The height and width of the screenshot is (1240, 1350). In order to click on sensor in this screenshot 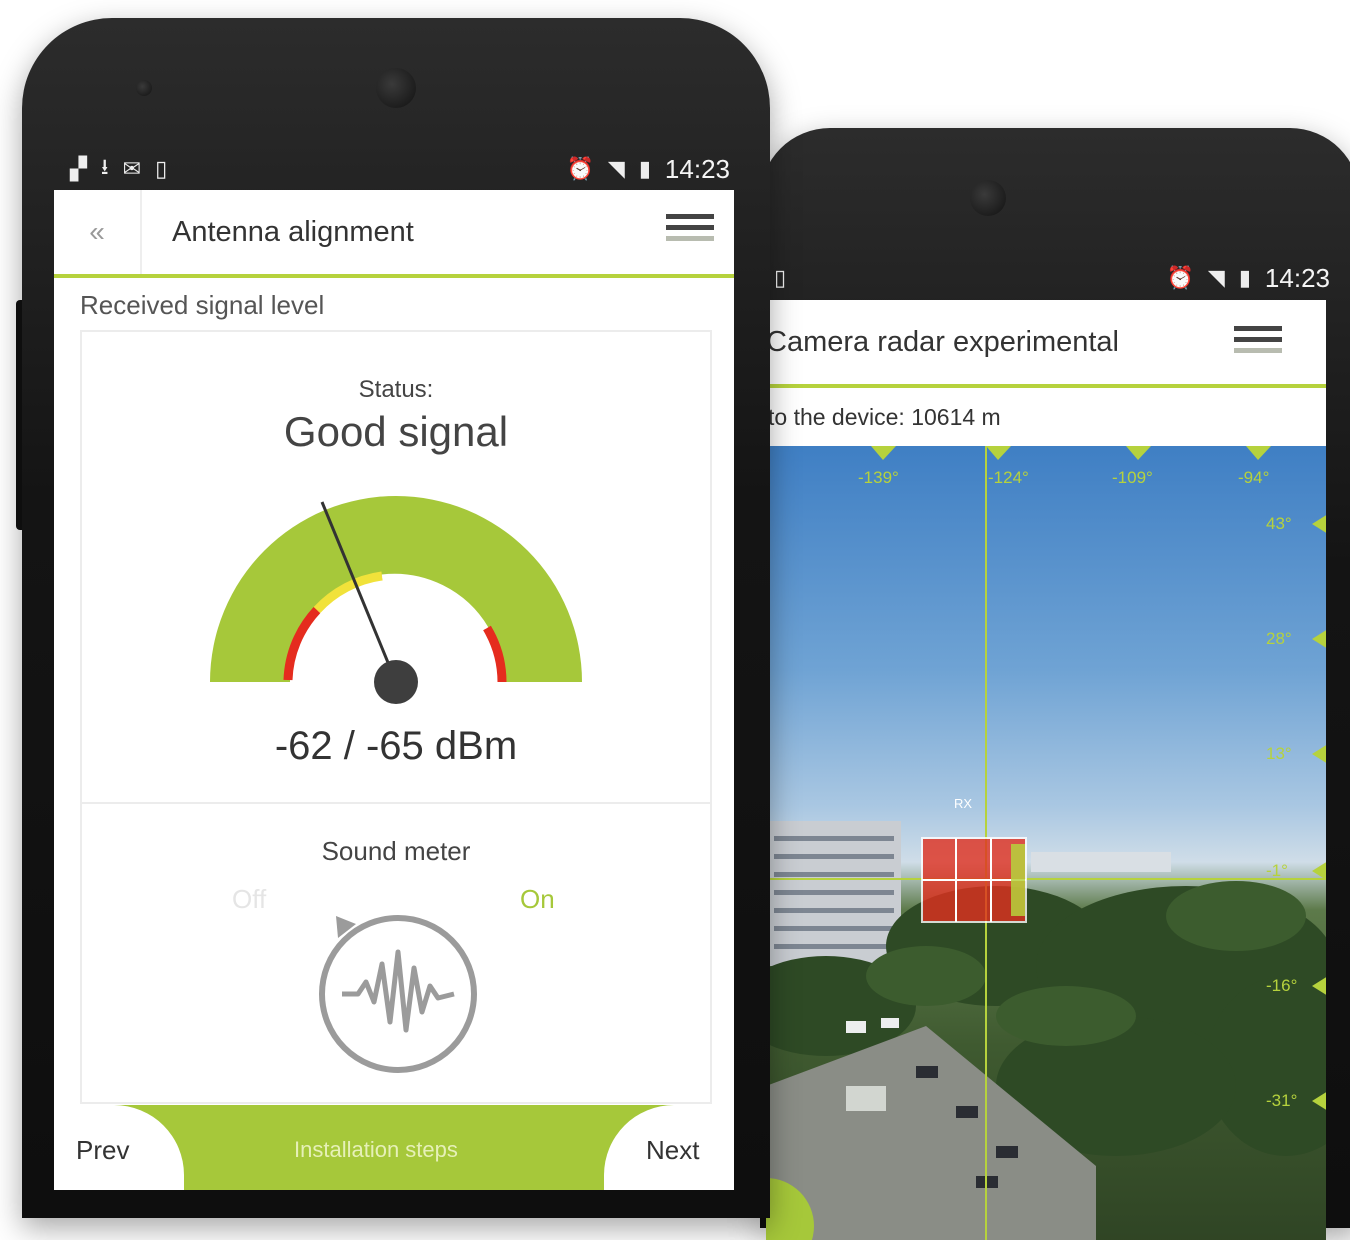, I will do `click(144, 88)`.